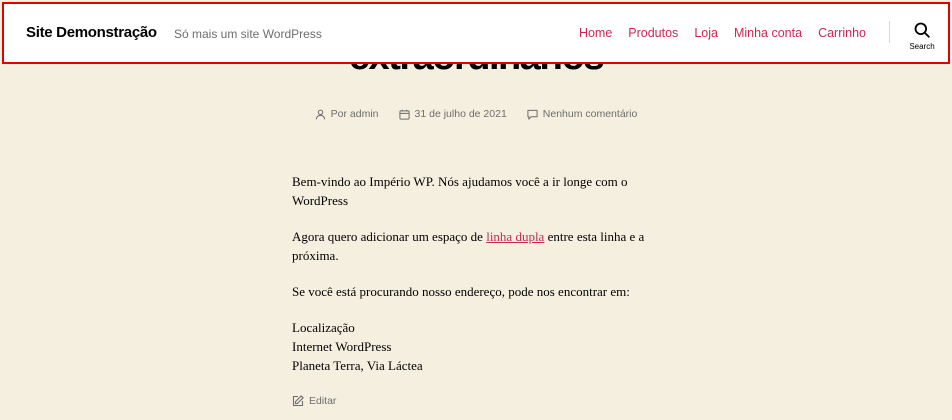  What do you see at coordinates (355, 114) in the screenshot?
I see `post-author-link: Por admin` at bounding box center [355, 114].